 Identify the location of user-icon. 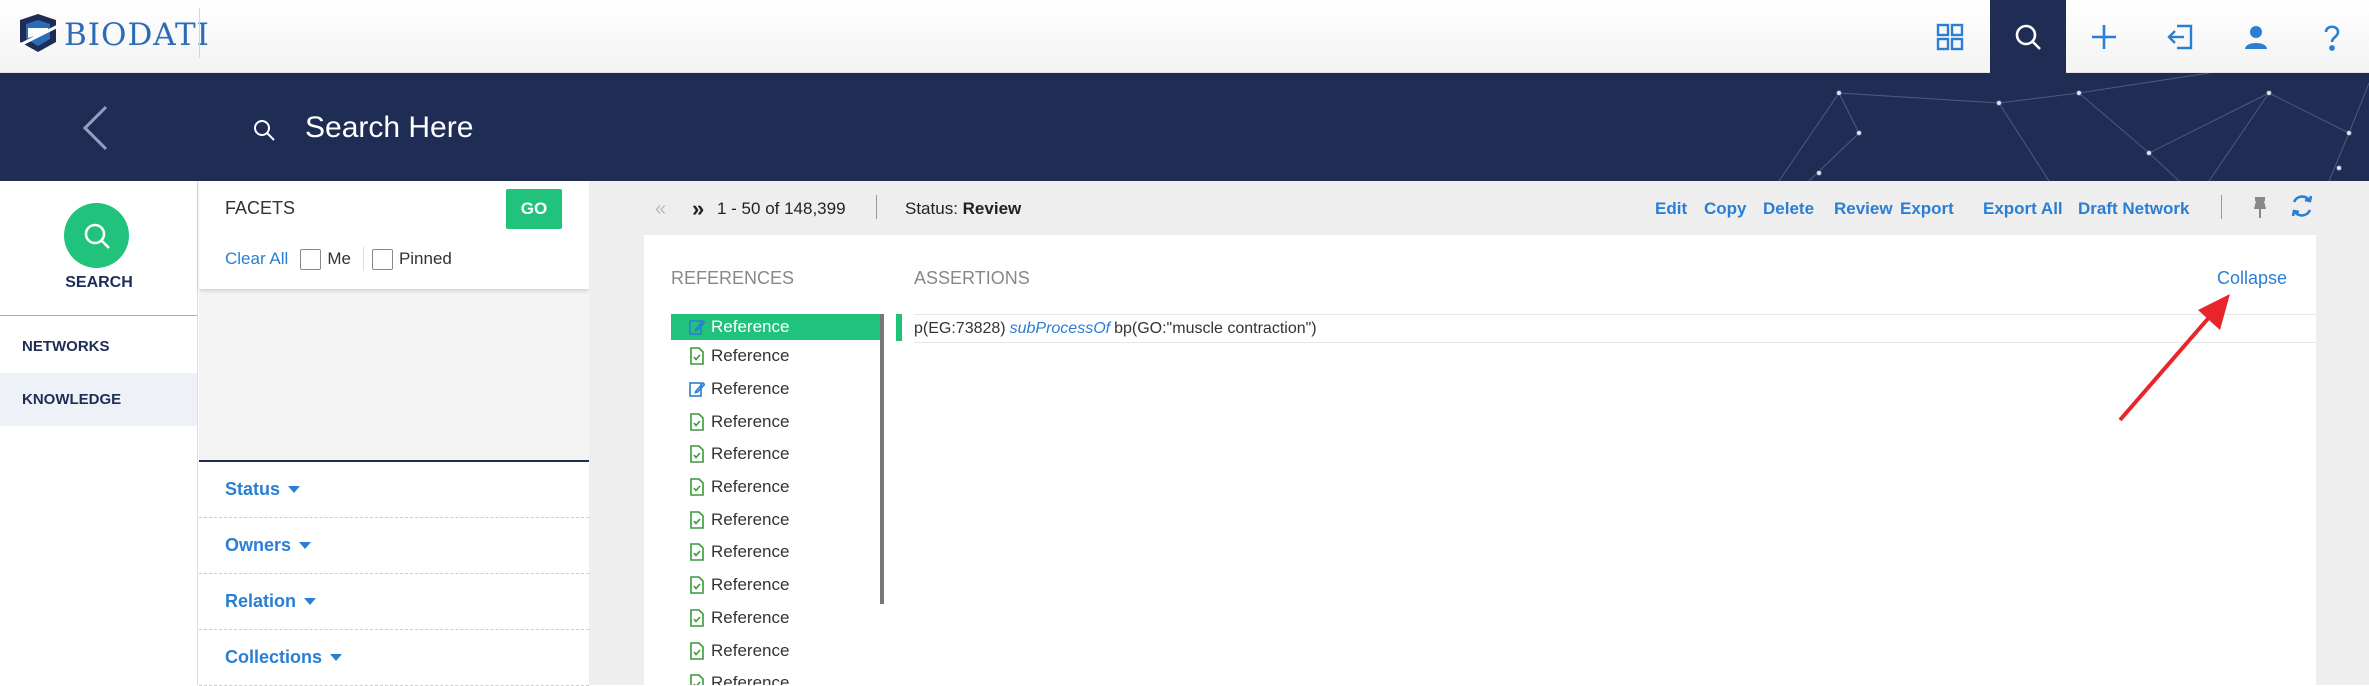
(2256, 37).